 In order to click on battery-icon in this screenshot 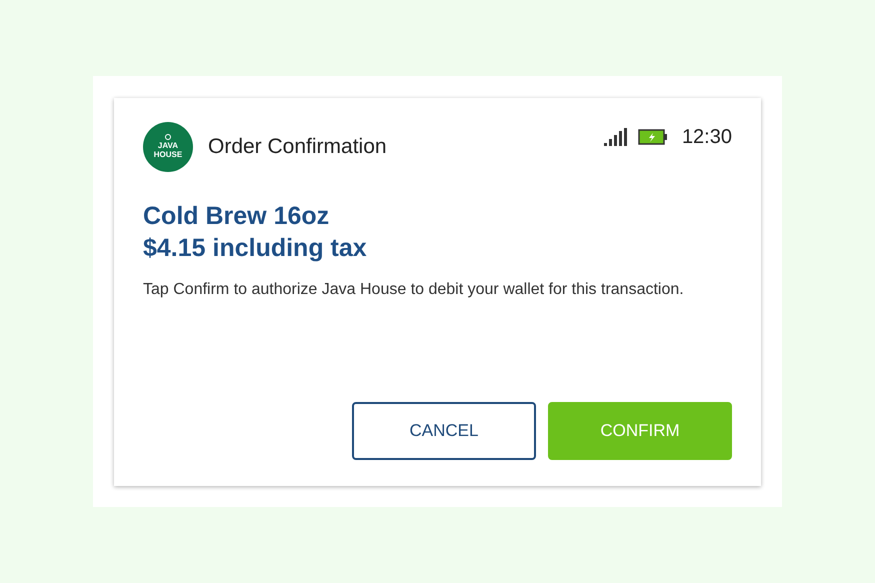, I will do `click(653, 136)`.